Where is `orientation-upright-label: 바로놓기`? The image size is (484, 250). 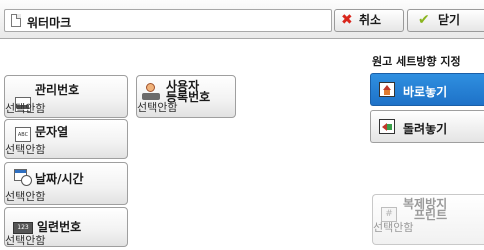
orientation-upright-label: 바로놓기 is located at coordinates (425, 92).